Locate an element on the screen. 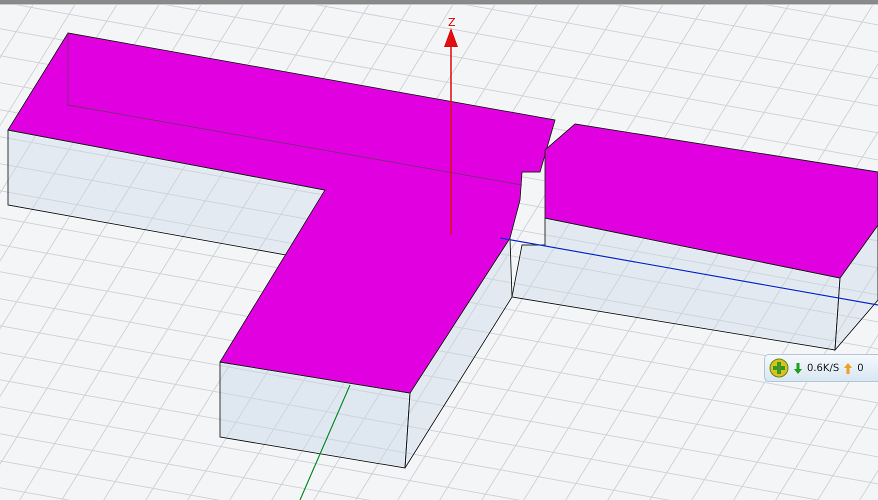  down-arrow-icon is located at coordinates (798, 368).